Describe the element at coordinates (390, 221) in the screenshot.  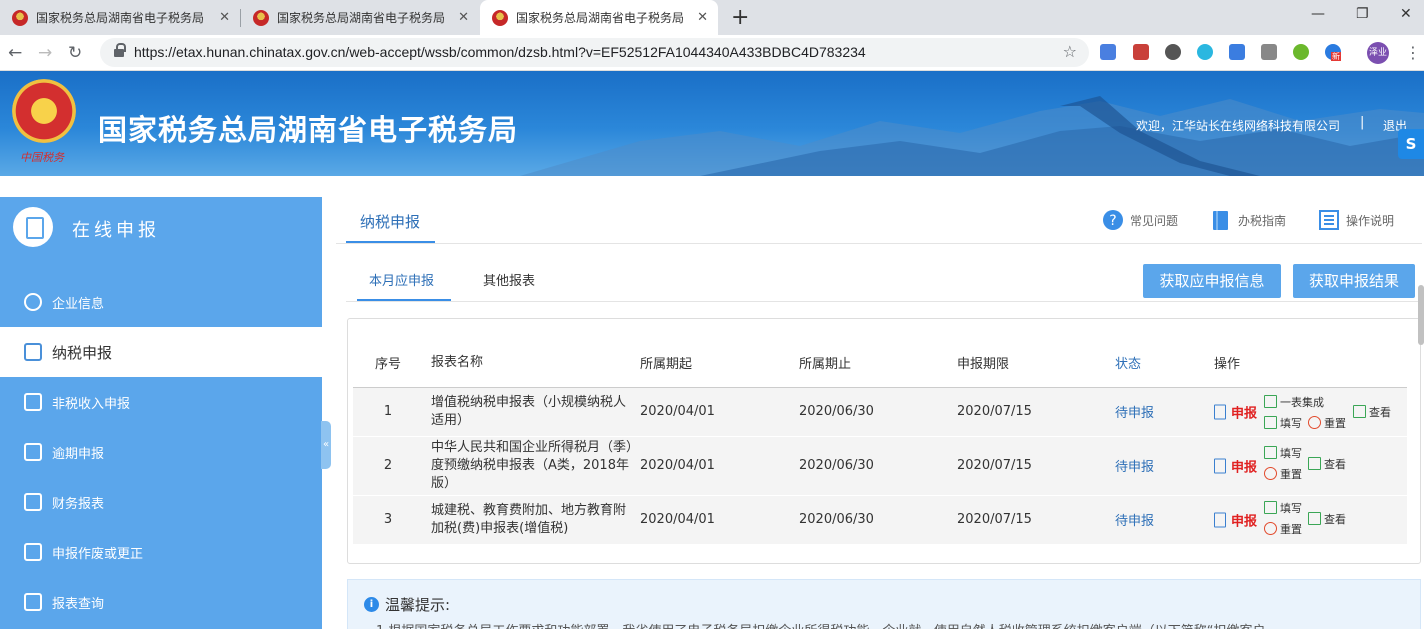
I see `tab-tax-declare: 纳税申报` at that location.